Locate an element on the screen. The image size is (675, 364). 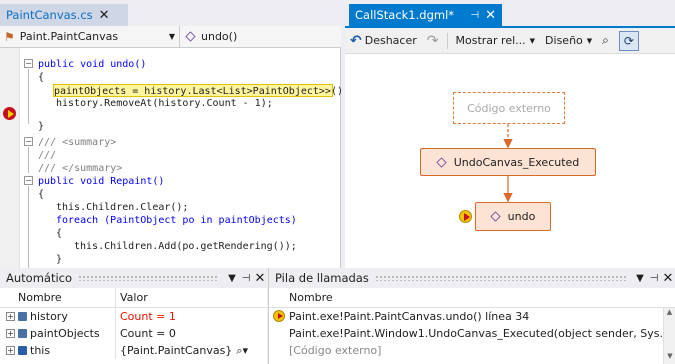
method-dropdown: undo() is located at coordinates (260, 36).